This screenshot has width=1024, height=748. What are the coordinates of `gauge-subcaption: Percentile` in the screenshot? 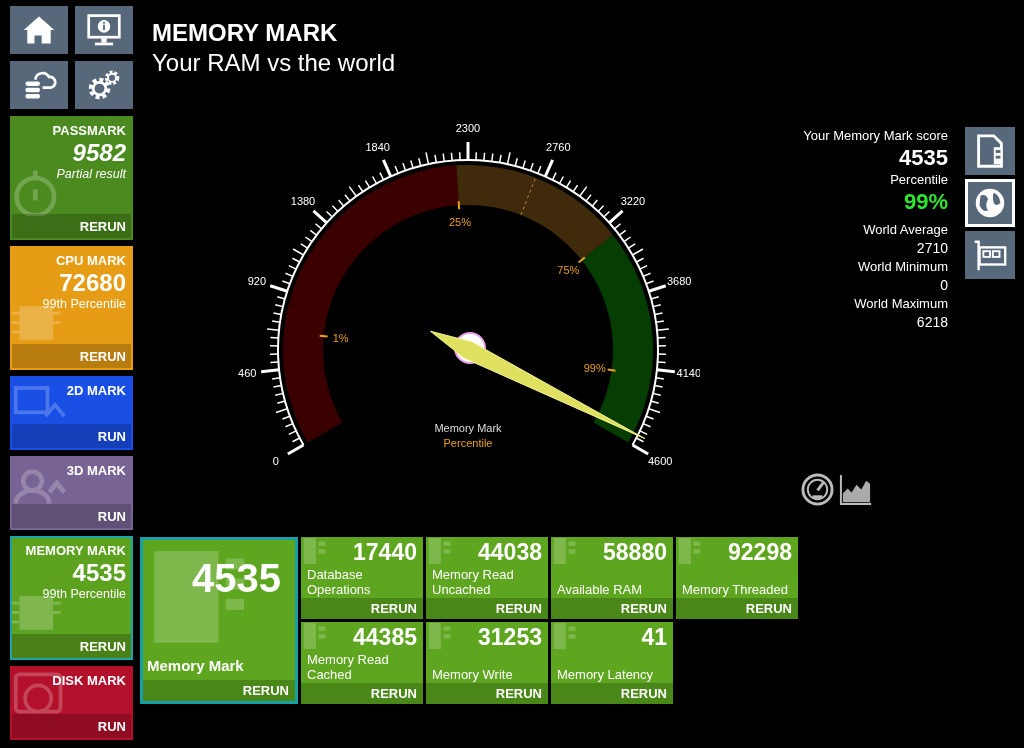 It's located at (468, 443).